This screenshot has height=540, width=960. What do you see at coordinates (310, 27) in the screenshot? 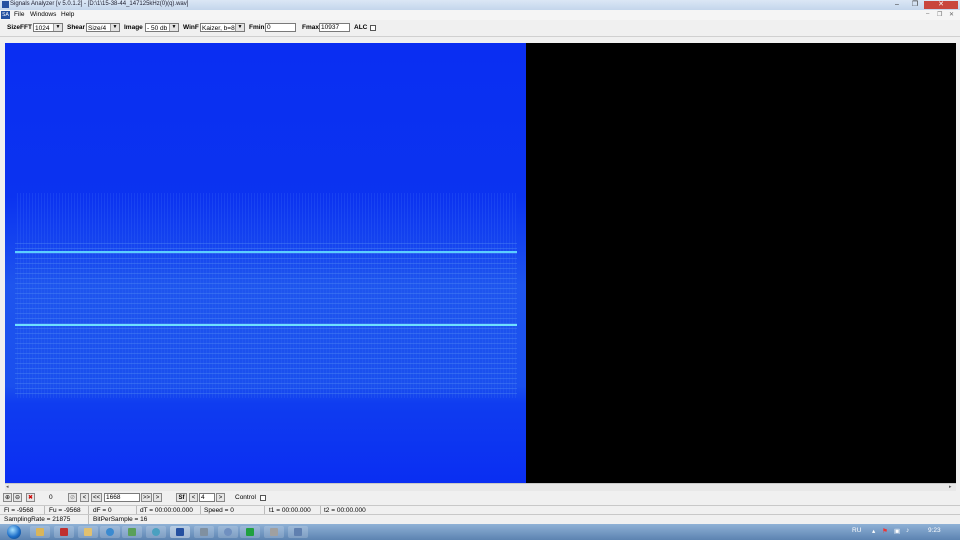
I see `fmax-label: Fmax` at bounding box center [310, 27].